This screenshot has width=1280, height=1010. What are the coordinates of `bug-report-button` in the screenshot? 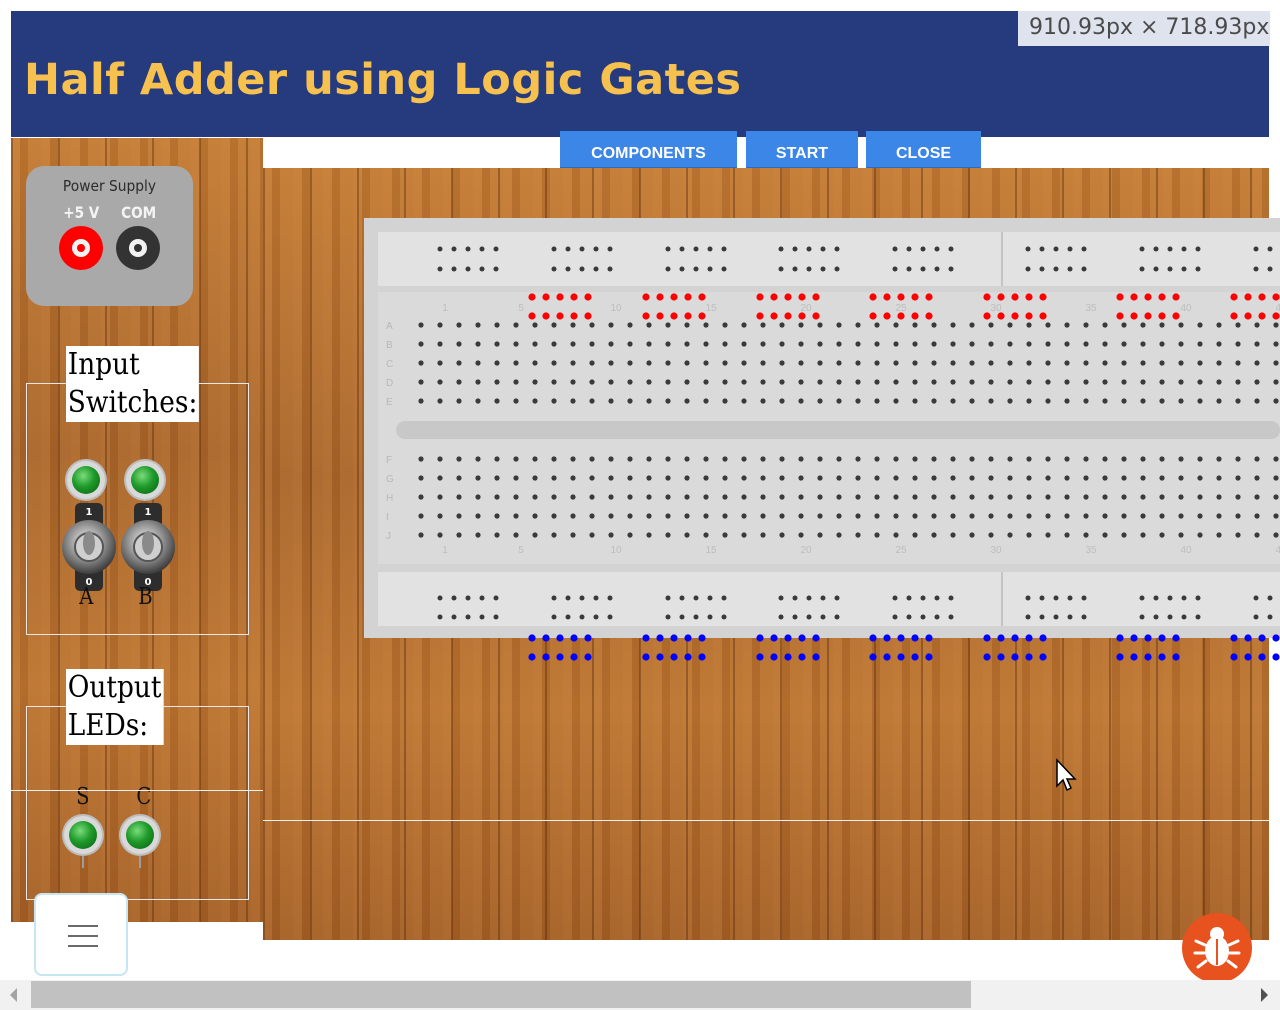 It's located at (1217, 948).